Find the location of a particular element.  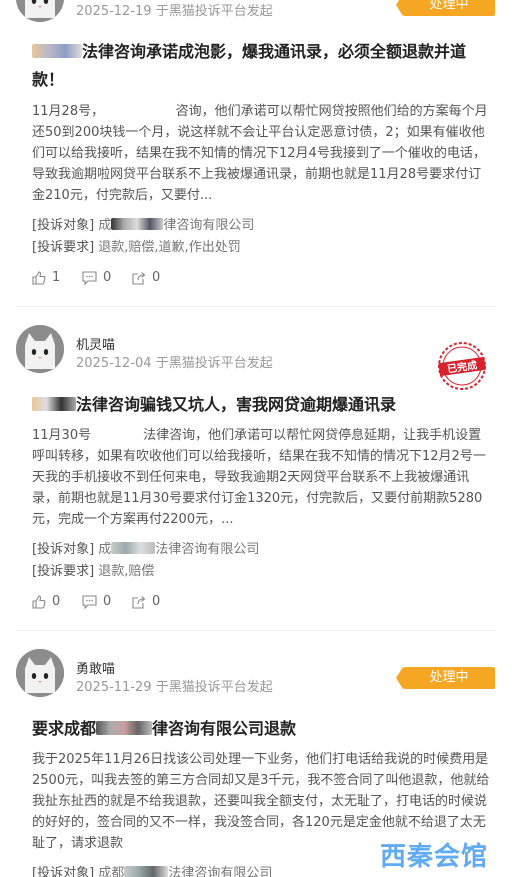

username: 勇敢喵 is located at coordinates (95, 667).